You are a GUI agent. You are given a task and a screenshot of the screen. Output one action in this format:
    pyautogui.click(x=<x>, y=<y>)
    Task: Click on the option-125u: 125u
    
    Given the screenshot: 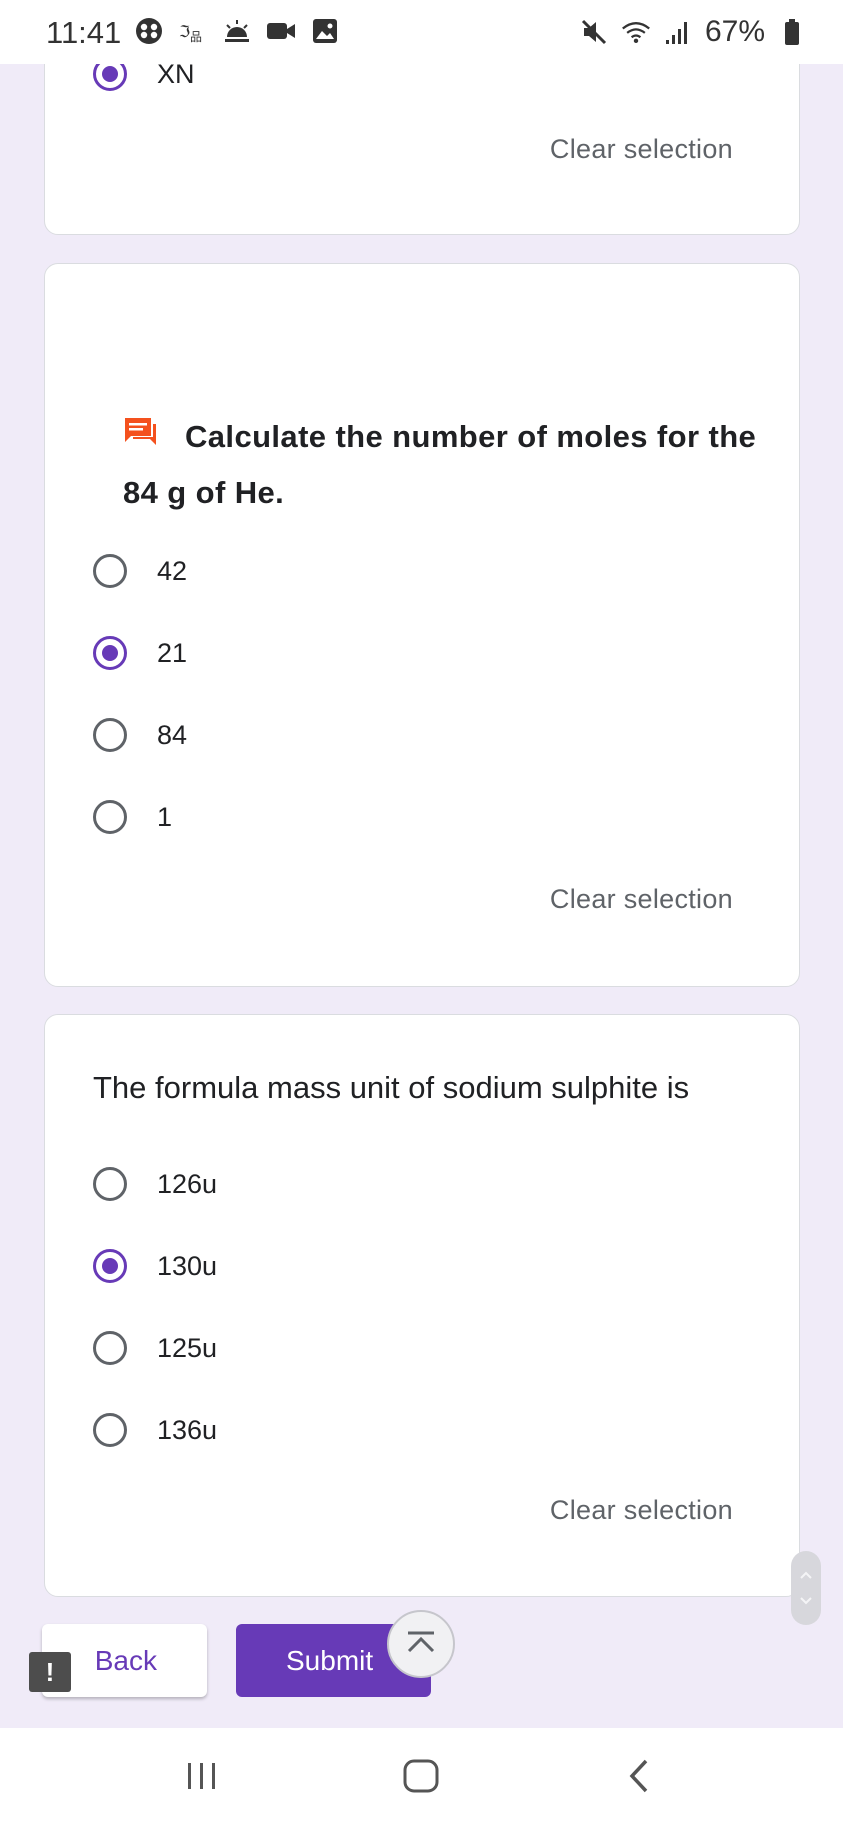 What is the action you would take?
    pyautogui.click(x=155, y=1348)
    